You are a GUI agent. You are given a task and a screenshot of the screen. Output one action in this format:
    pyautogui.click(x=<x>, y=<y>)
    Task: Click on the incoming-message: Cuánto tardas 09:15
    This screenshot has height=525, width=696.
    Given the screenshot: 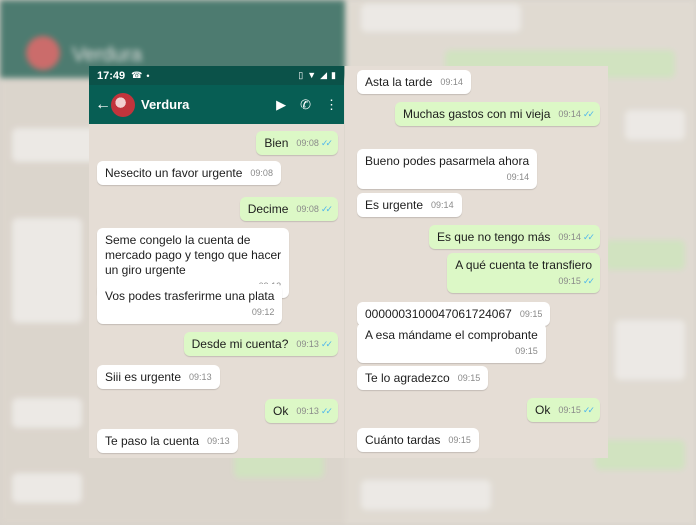 What is the action you would take?
    pyautogui.click(x=418, y=440)
    